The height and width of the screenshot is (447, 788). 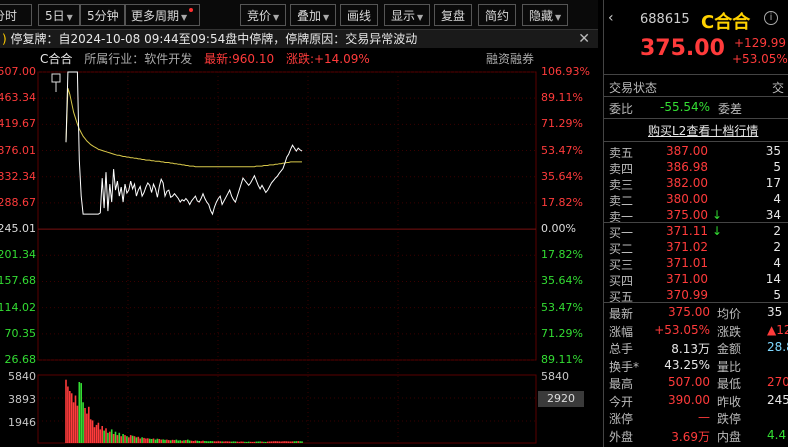 What do you see at coordinates (624, 366) in the screenshot?
I see `stat-label: 换手*` at bounding box center [624, 366].